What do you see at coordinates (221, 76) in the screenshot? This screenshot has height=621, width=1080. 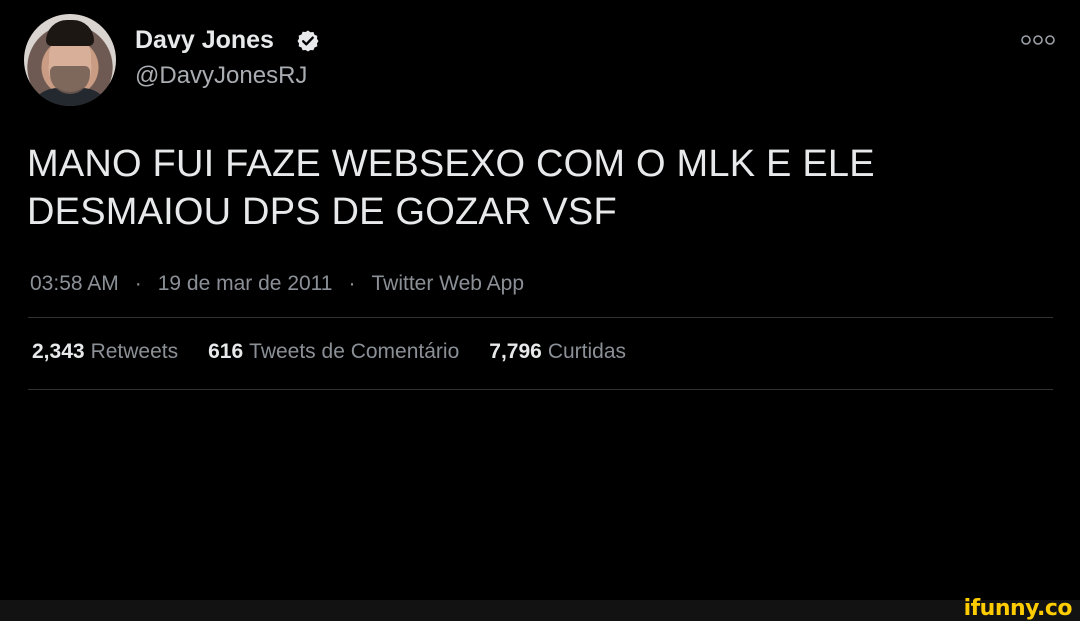 I see `user-handle: @DavyJonesRJ` at bounding box center [221, 76].